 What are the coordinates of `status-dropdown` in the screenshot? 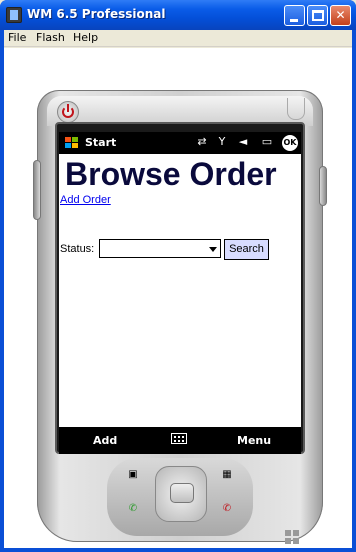 It's located at (160, 248).